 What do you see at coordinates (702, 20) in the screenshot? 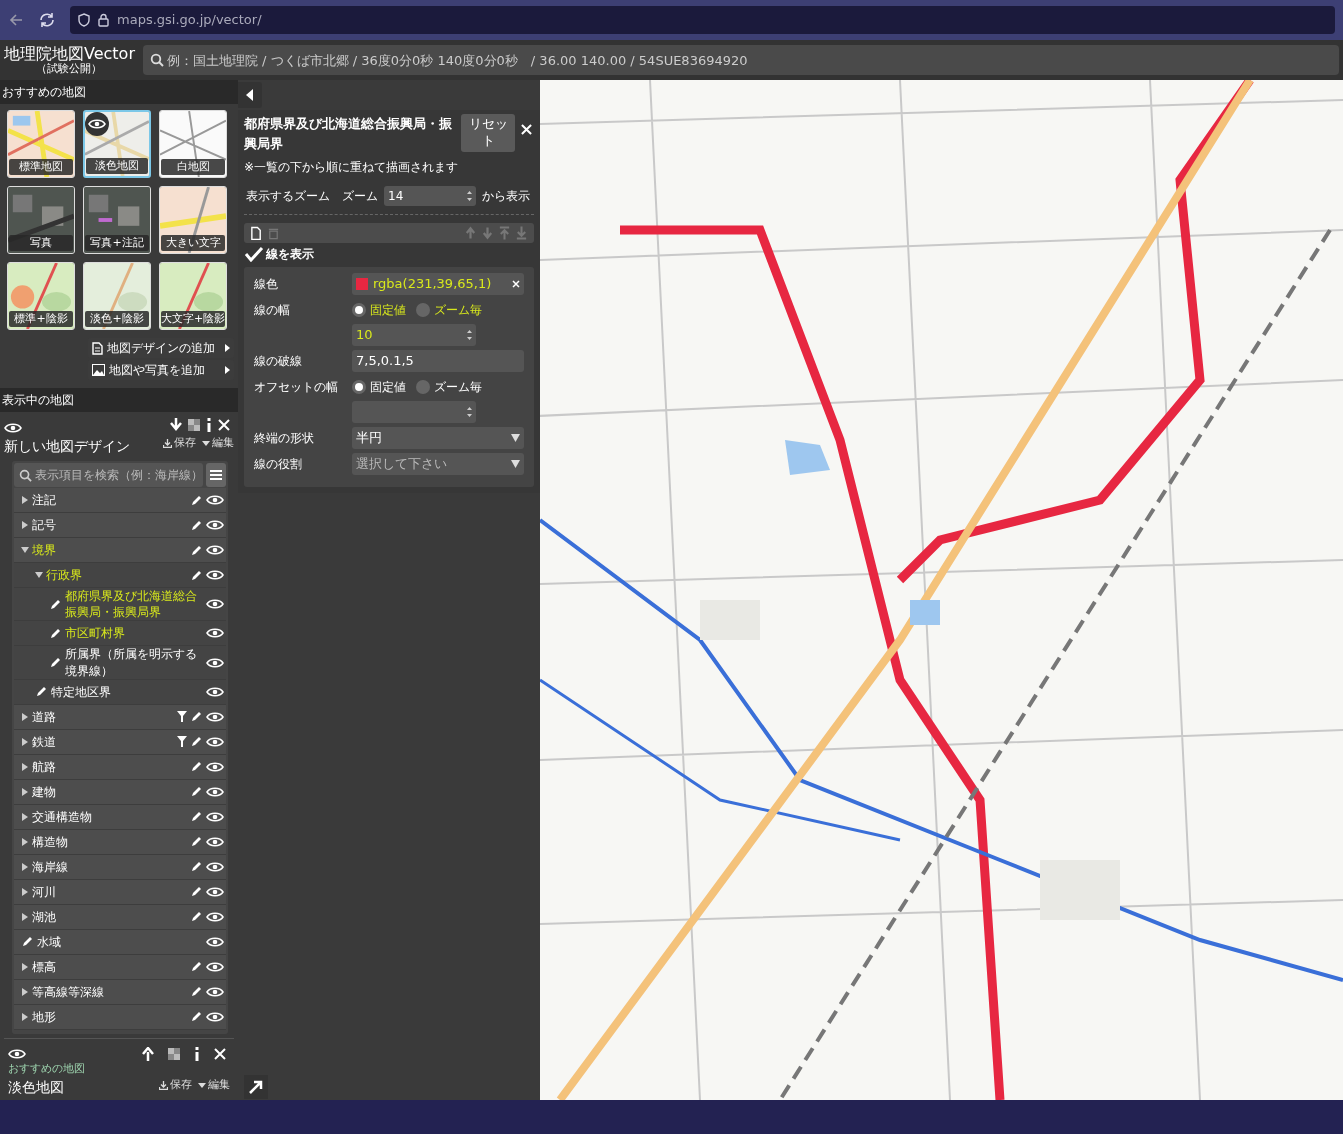
I see `address-bar: maps.gsi.go.jp/vector/` at bounding box center [702, 20].